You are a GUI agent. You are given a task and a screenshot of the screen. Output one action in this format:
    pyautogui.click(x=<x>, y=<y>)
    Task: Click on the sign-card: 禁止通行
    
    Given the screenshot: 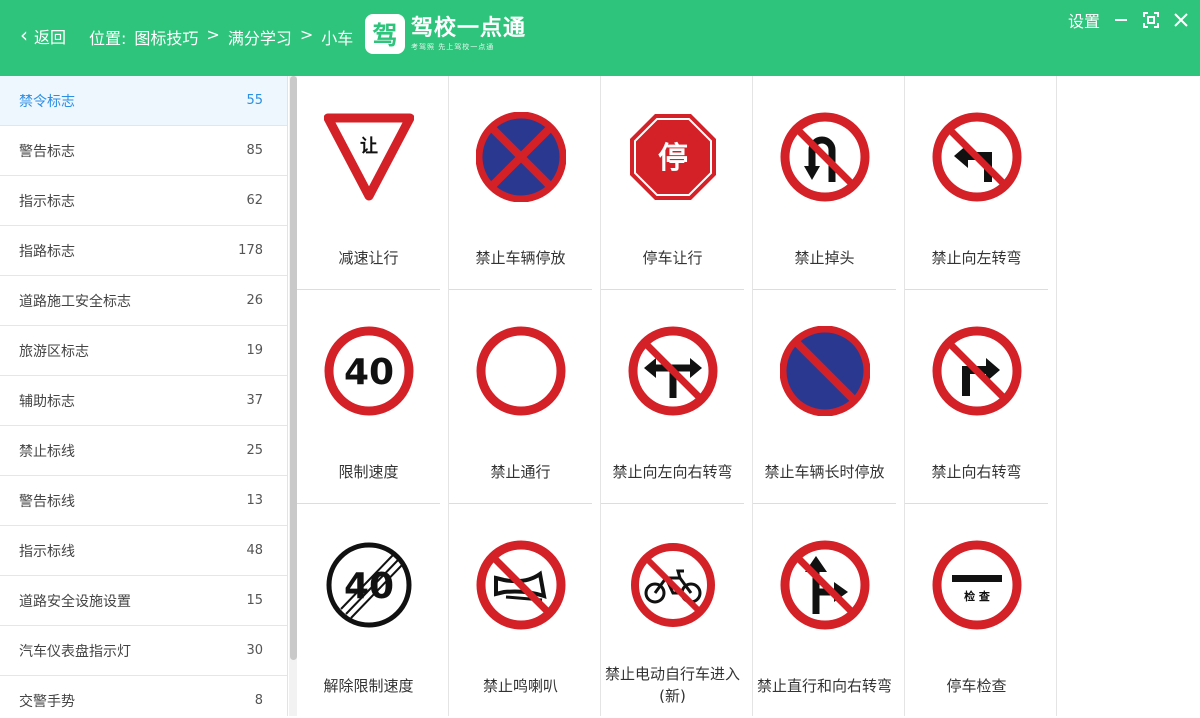 What is the action you would take?
    pyautogui.click(x=520, y=400)
    